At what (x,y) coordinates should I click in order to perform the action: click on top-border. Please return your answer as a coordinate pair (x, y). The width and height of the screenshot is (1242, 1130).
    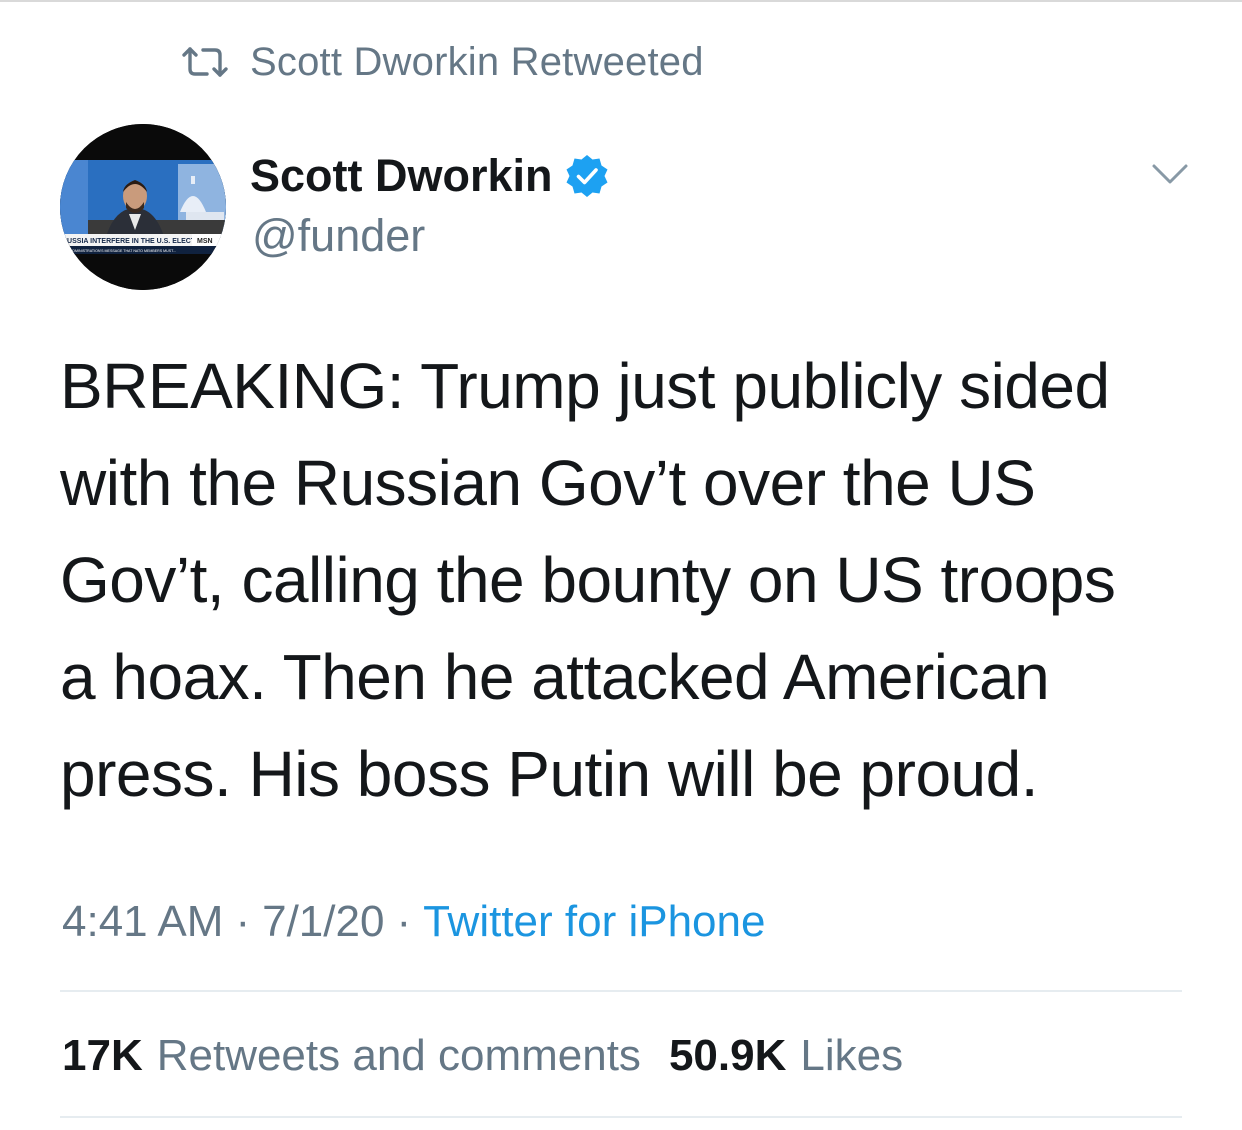
    Looking at the image, I should click on (621, 1).